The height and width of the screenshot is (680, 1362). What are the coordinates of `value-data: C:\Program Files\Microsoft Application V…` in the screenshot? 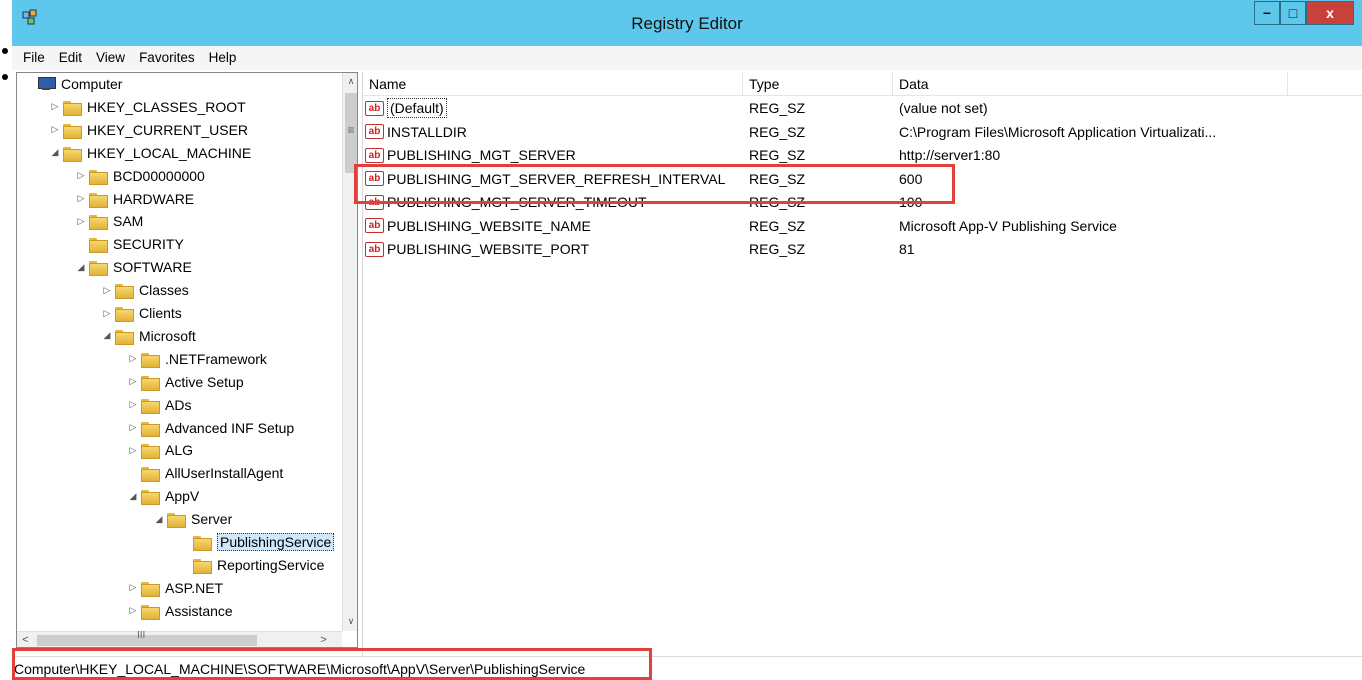 It's located at (1058, 131).